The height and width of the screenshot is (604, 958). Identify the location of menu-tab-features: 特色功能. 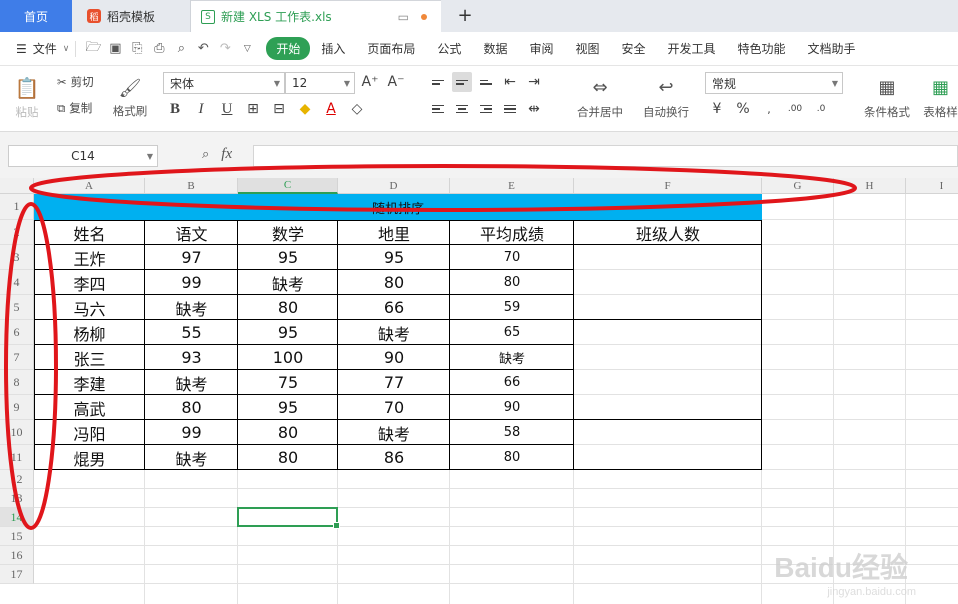
(762, 48).